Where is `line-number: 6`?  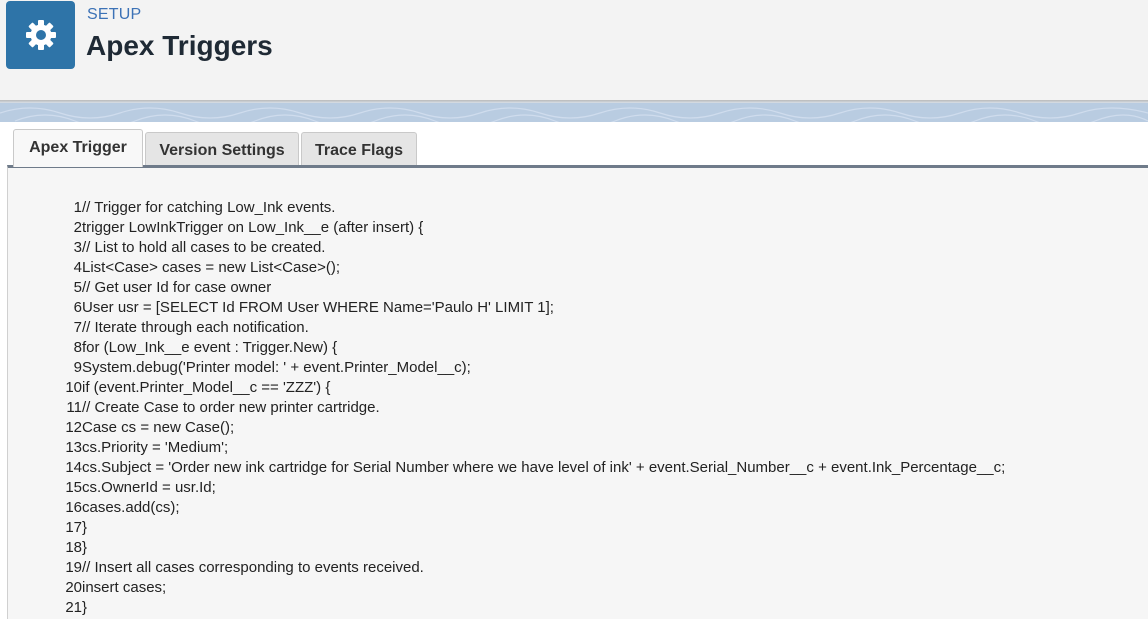
line-number: 6 is located at coordinates (77, 307).